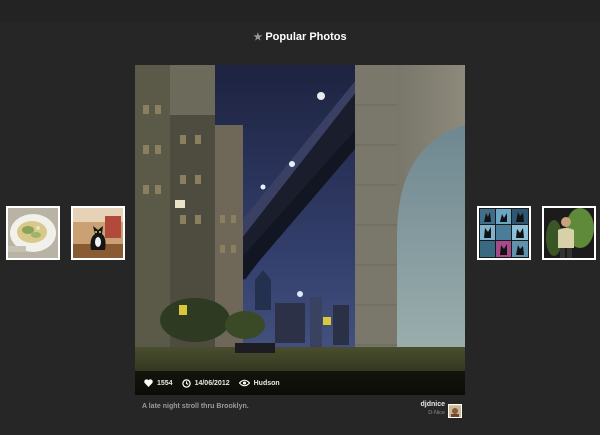 The image size is (600, 435). I want to click on avatar-image, so click(455, 411).